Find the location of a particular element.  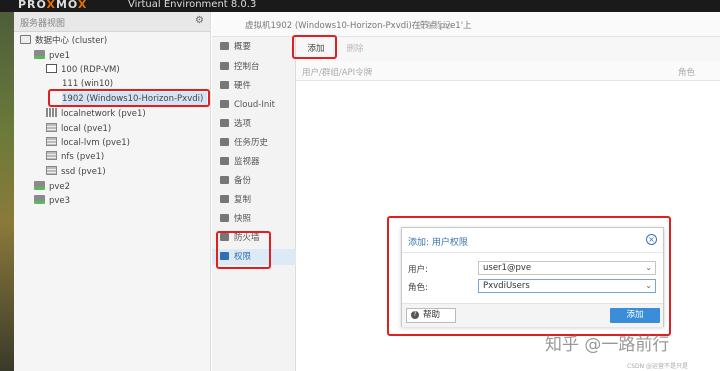

watermark: 知乎 @一路前行 is located at coordinates (607, 345).